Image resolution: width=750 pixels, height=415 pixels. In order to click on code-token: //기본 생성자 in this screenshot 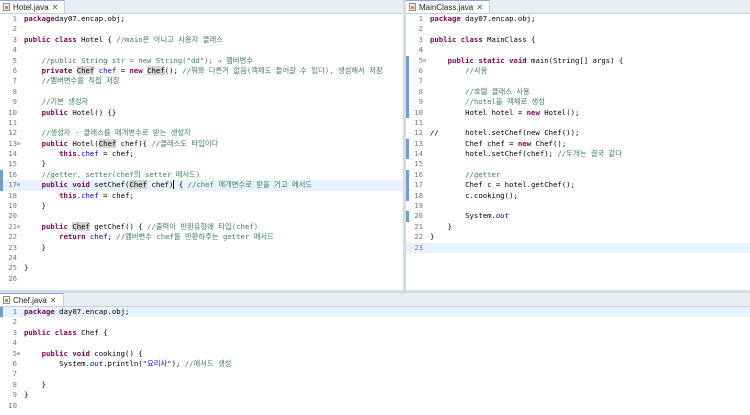, I will do `click(65, 102)`.